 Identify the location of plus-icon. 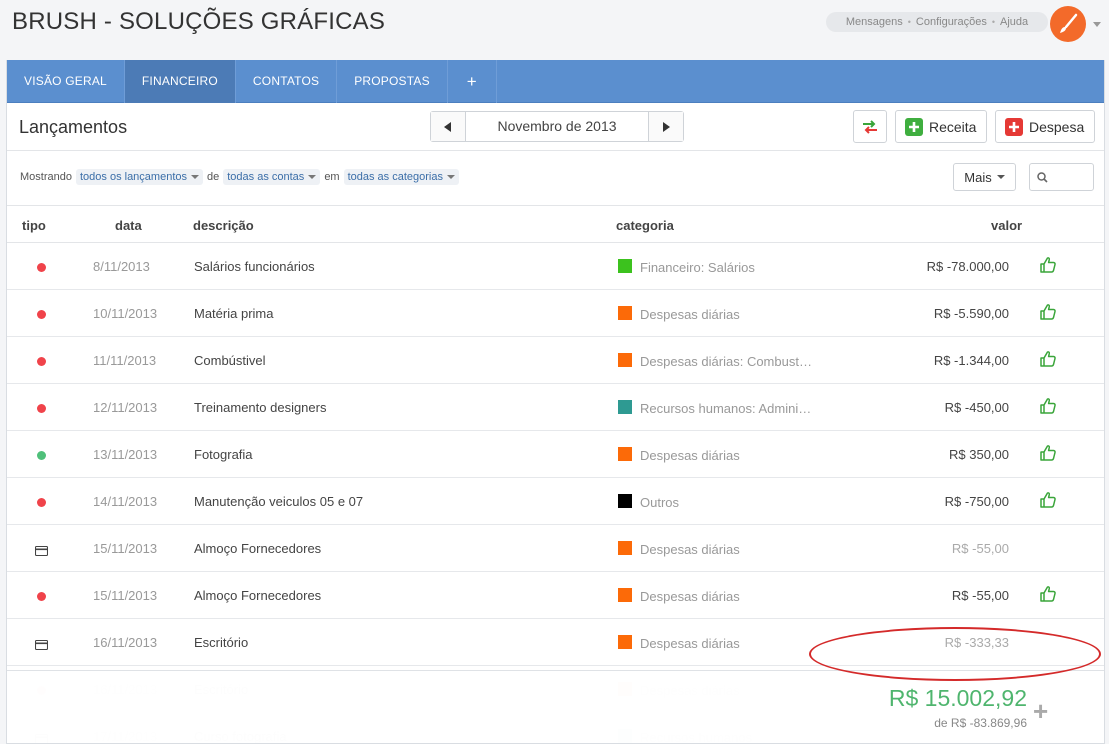
(914, 126).